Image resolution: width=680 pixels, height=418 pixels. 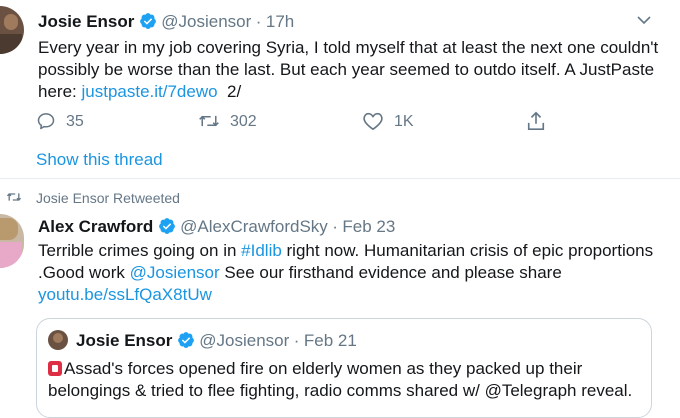 What do you see at coordinates (345, 295) in the screenshot?
I see `tweet-text-line: youtu.be/ssLfQaX8tUw` at bounding box center [345, 295].